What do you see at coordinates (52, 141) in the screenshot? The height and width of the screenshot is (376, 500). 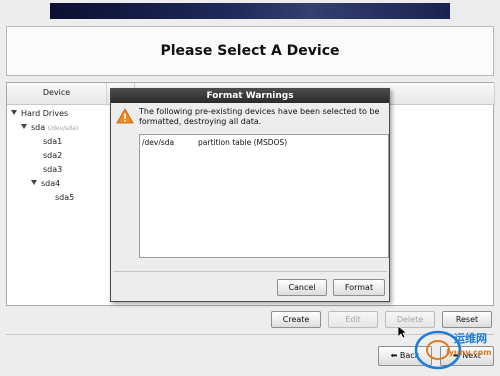 I see `tree-item-sda1: sda1` at bounding box center [52, 141].